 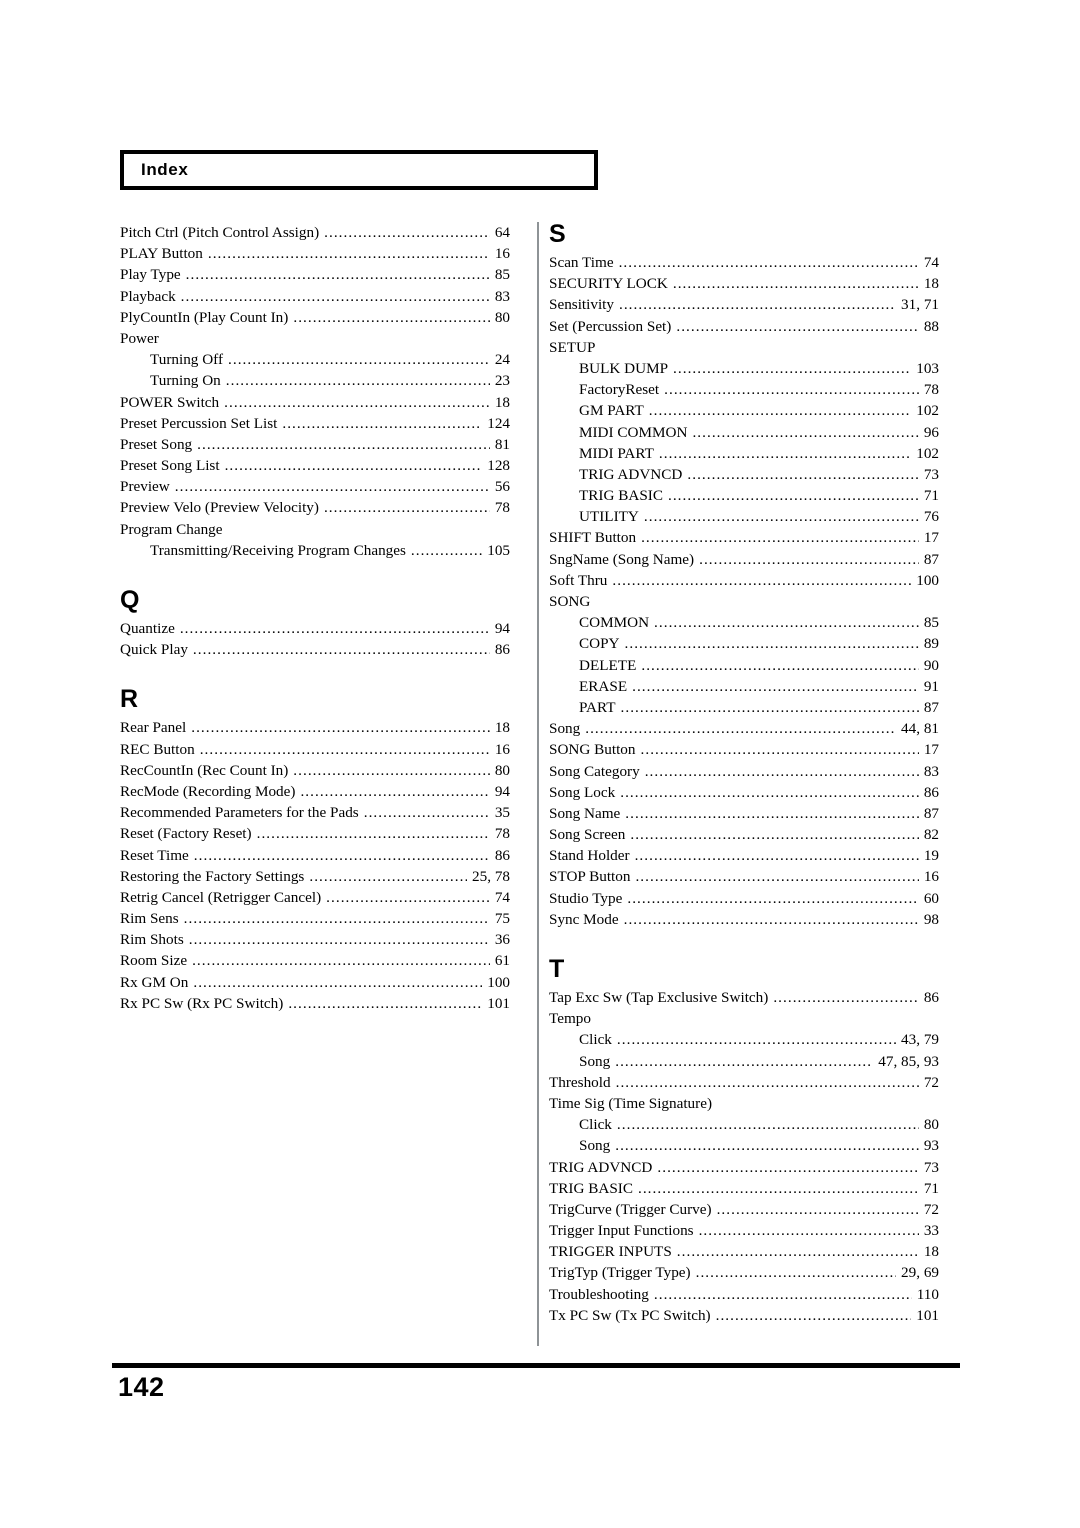 I want to click on index-entry-term: Playback, so click(x=148, y=296).